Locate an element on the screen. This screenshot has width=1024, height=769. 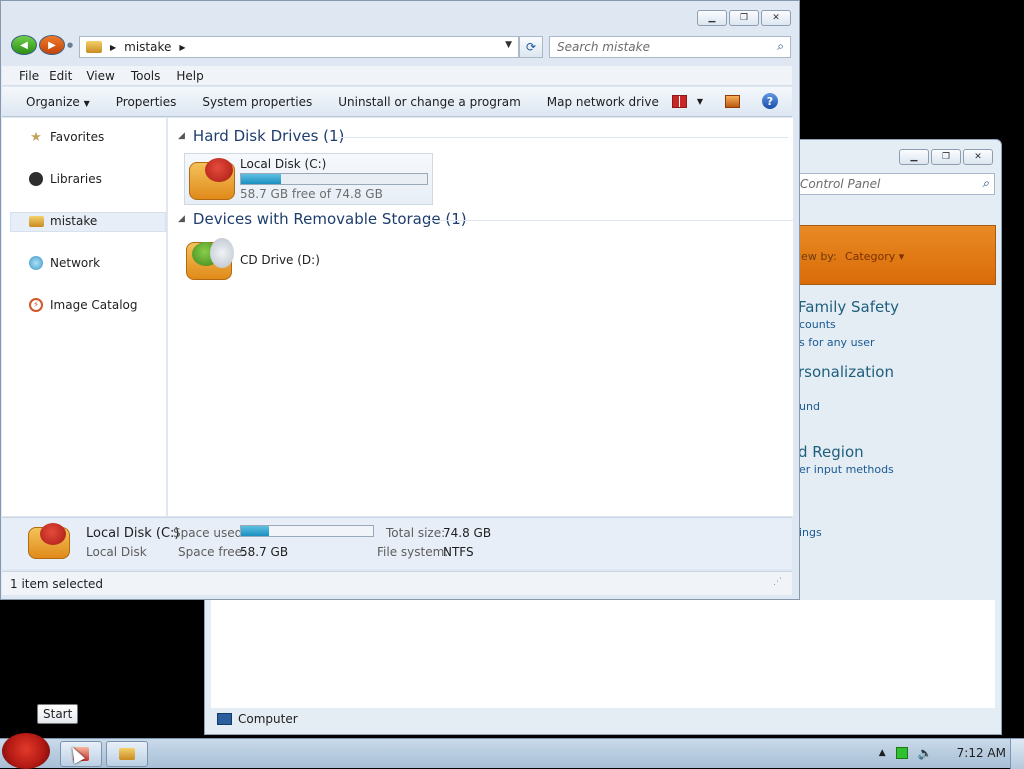
view-options: ▼ ? is located at coordinates (724, 101).